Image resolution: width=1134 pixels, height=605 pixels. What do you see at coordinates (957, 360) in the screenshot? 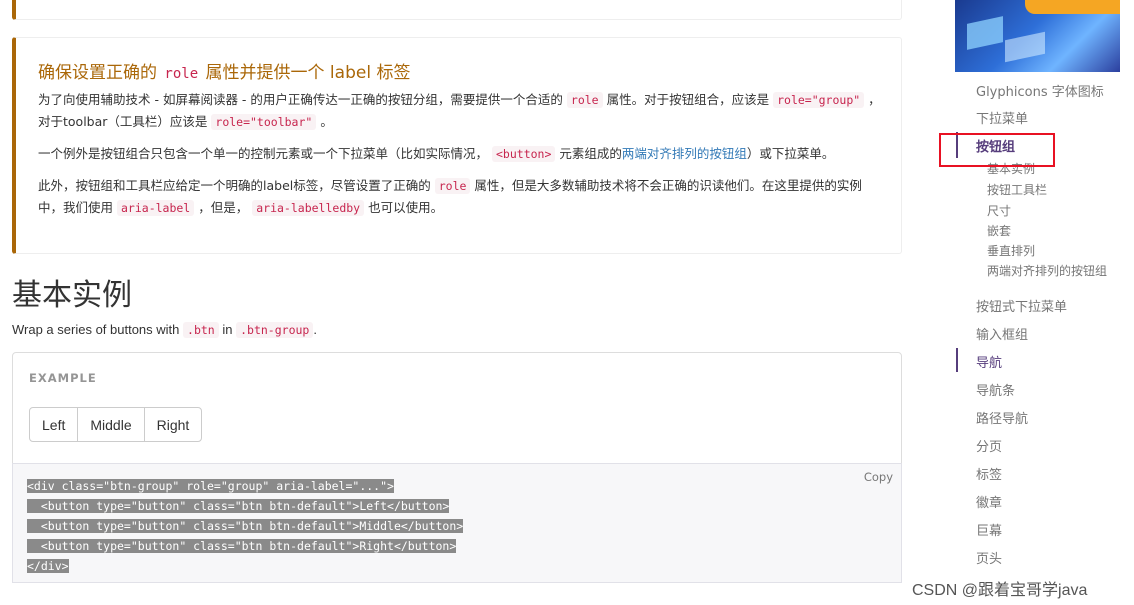
I see `section-indicator` at bounding box center [957, 360].